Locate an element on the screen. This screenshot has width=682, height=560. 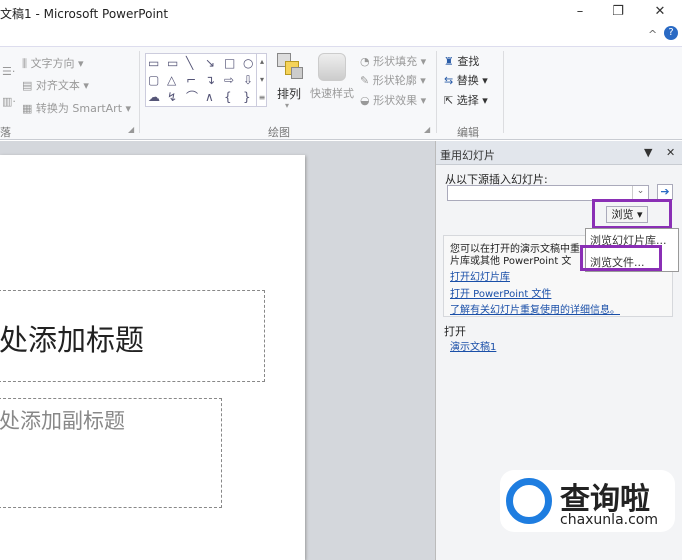
align-text-label: 对齐文本 is located at coordinates (57, 85).